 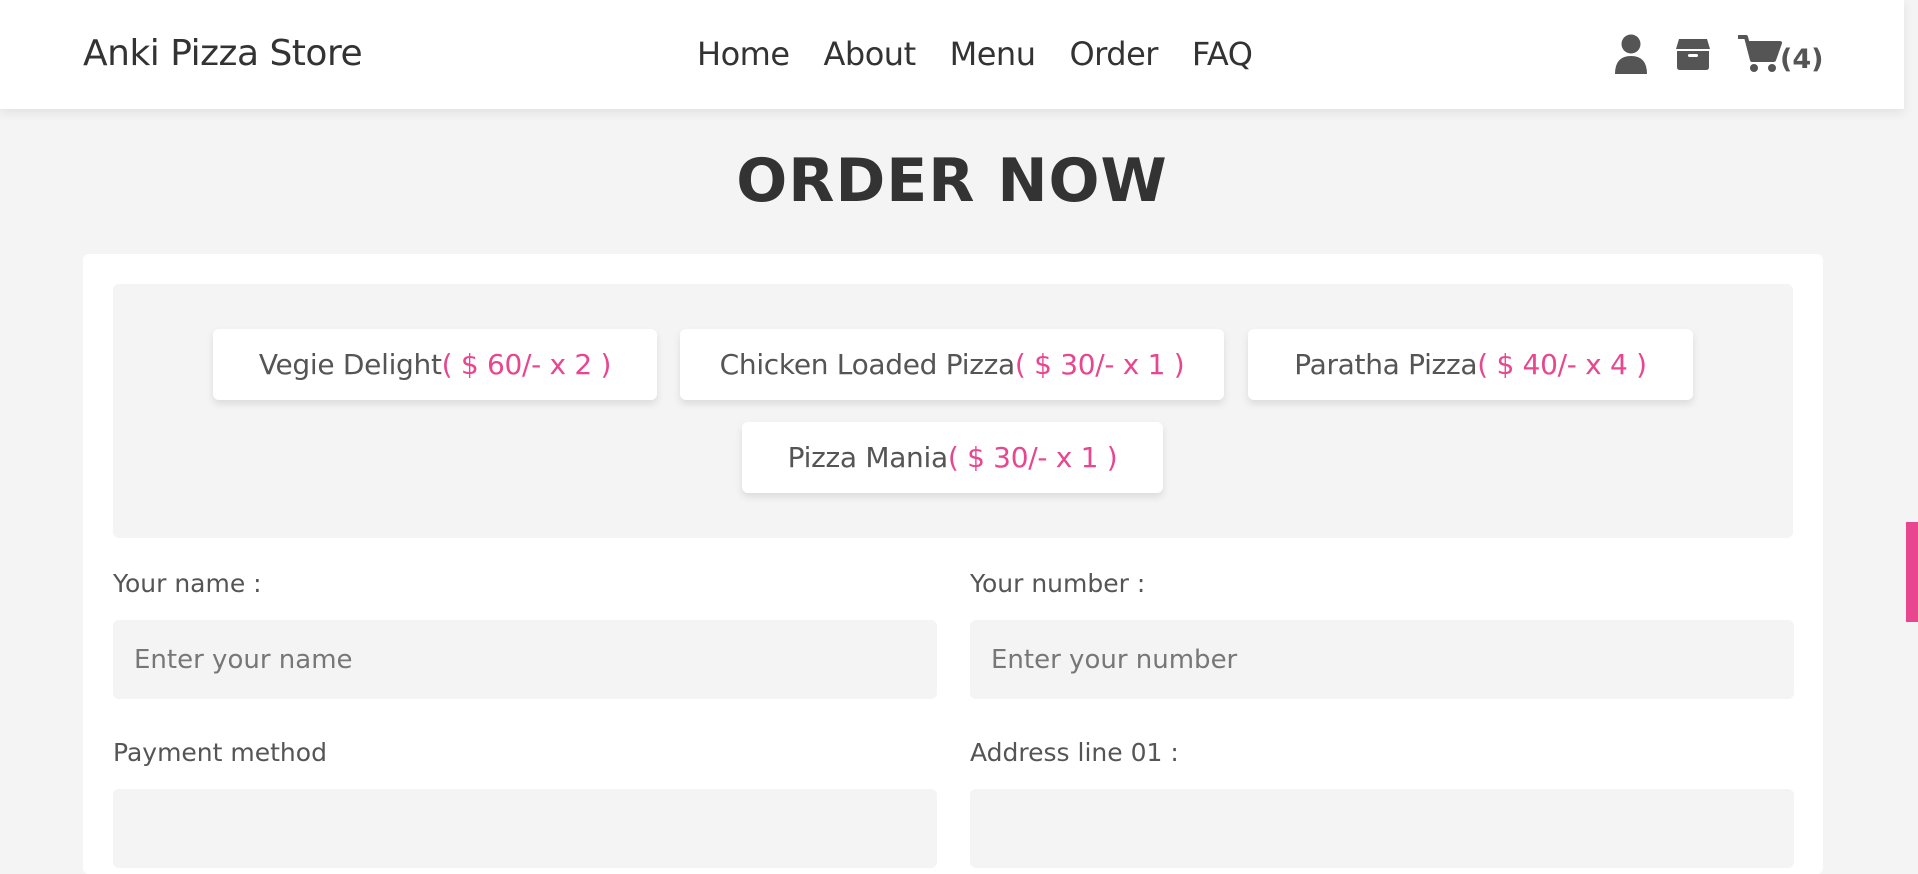 What do you see at coordinates (1631, 54) in the screenshot?
I see `user-icon` at bounding box center [1631, 54].